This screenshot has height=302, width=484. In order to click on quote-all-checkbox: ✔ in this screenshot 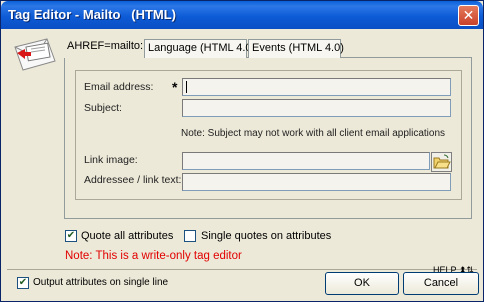, I will do `click(71, 236)`.